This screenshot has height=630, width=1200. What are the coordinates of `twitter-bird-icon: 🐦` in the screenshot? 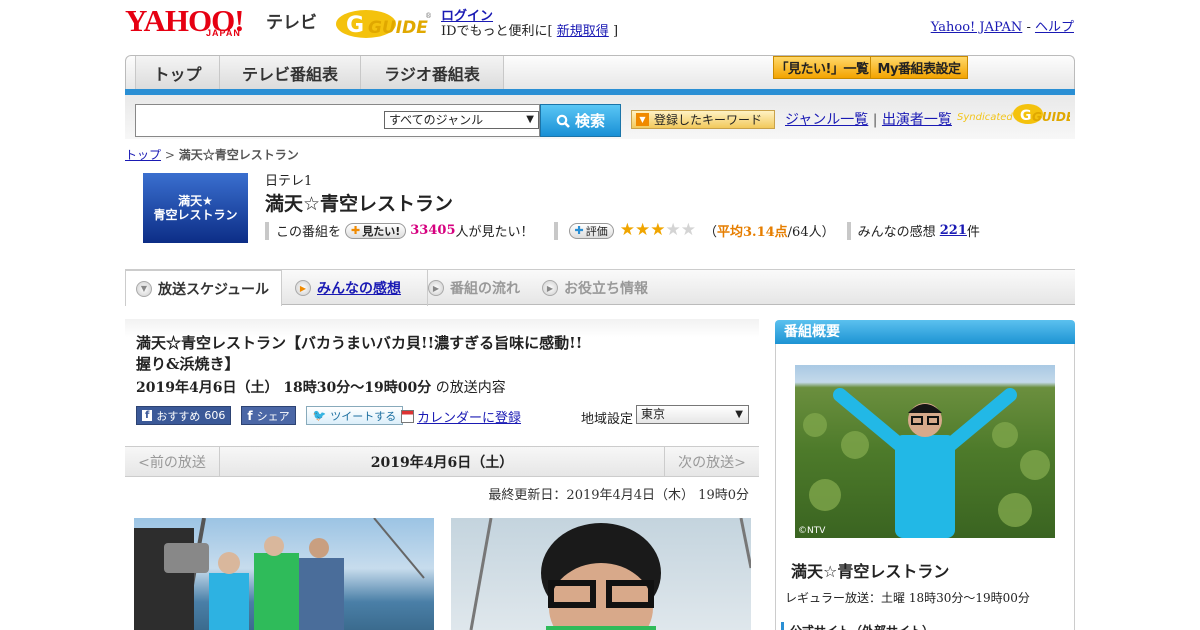 It's located at (319, 415).